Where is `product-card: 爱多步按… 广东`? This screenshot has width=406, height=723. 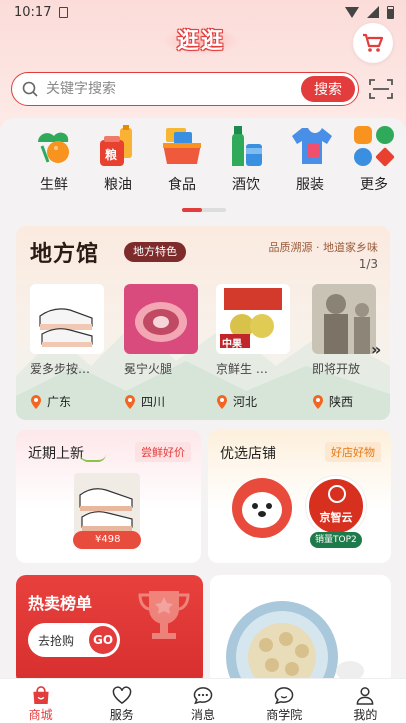 product-card: 爱多步按… 广东 is located at coordinates (67, 347).